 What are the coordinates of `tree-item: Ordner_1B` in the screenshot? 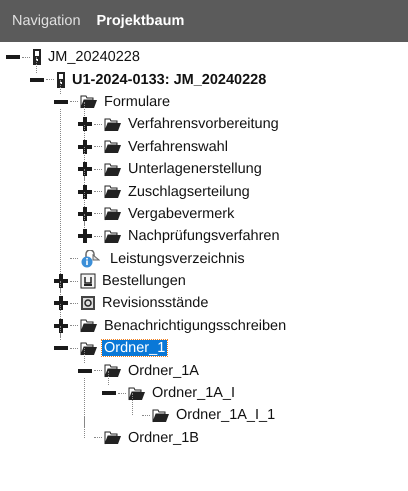 It's located at (163, 438).